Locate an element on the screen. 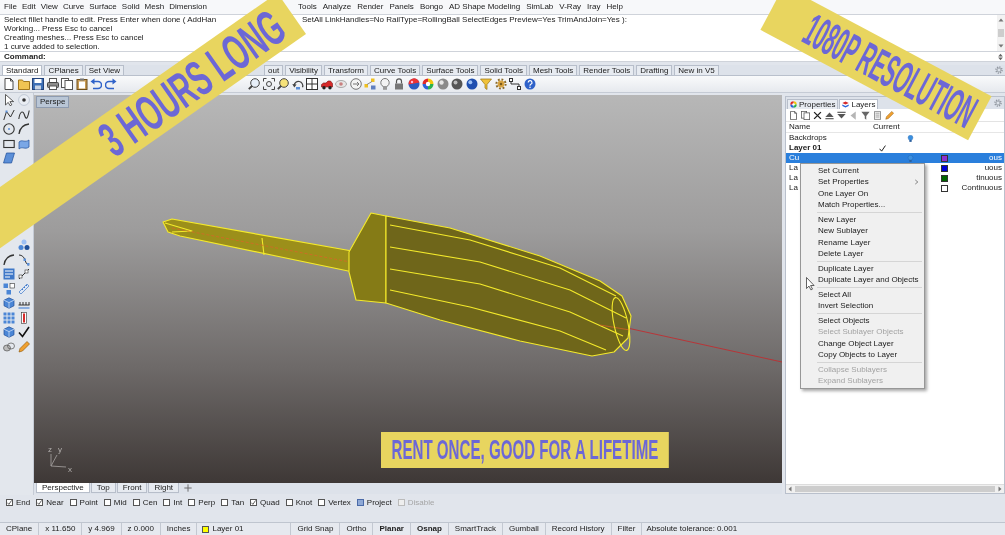  toolbar-tab: Solid Tools is located at coordinates (503, 70).